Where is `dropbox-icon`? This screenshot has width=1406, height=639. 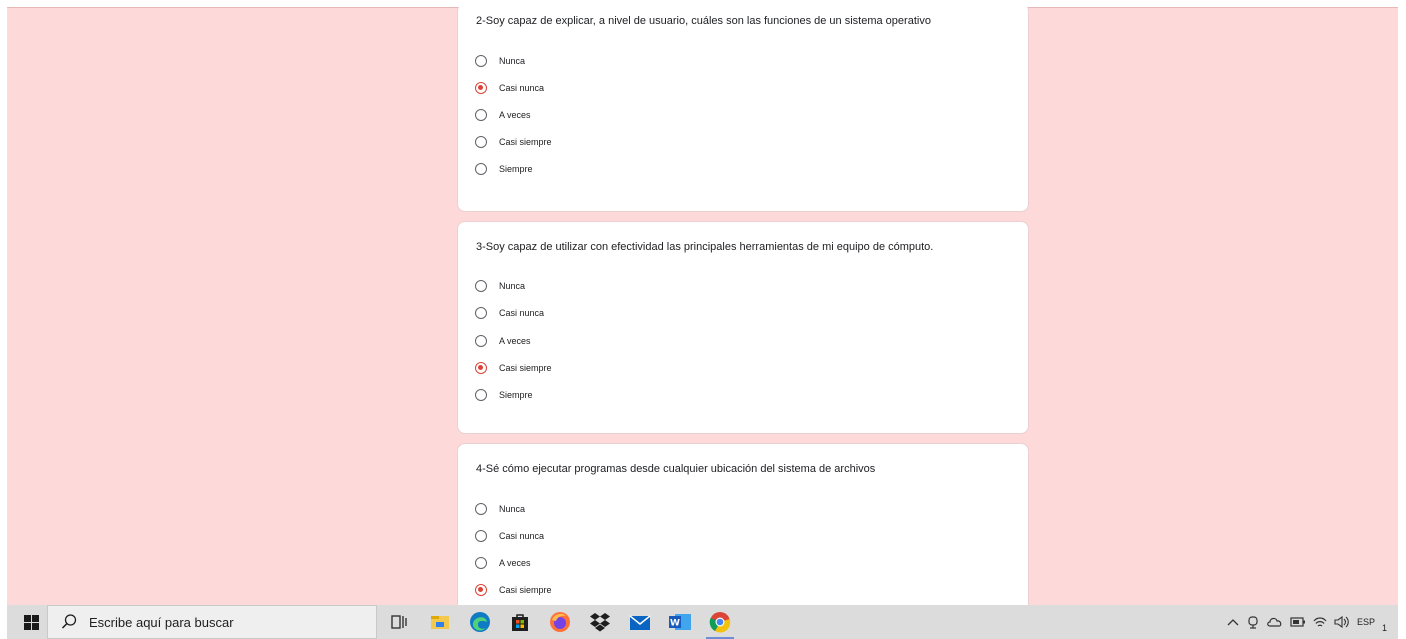
dropbox-icon is located at coordinates (600, 622).